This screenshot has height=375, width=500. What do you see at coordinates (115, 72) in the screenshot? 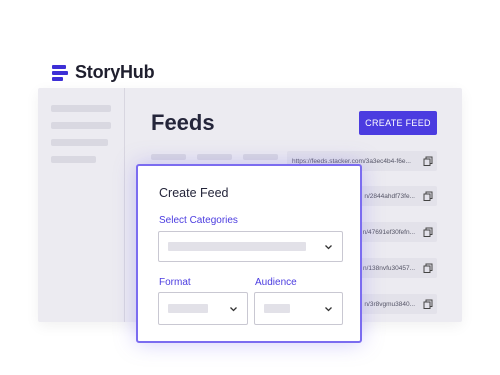
I see `brand-name: StoryHub` at bounding box center [115, 72].